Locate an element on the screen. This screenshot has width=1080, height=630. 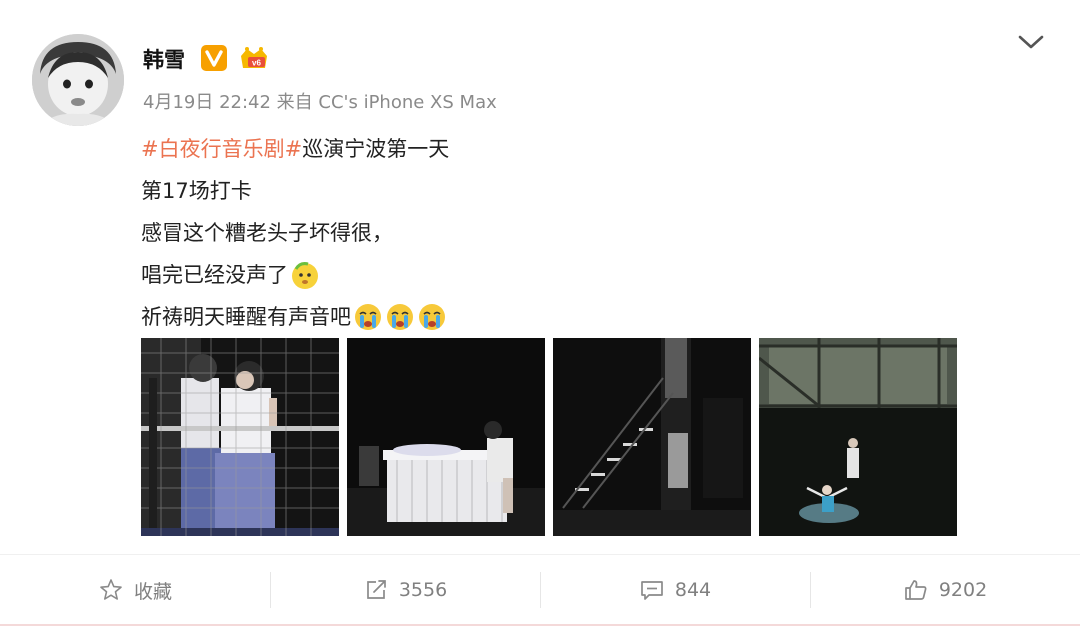
photo-bed-scene is located at coordinates (446, 437).